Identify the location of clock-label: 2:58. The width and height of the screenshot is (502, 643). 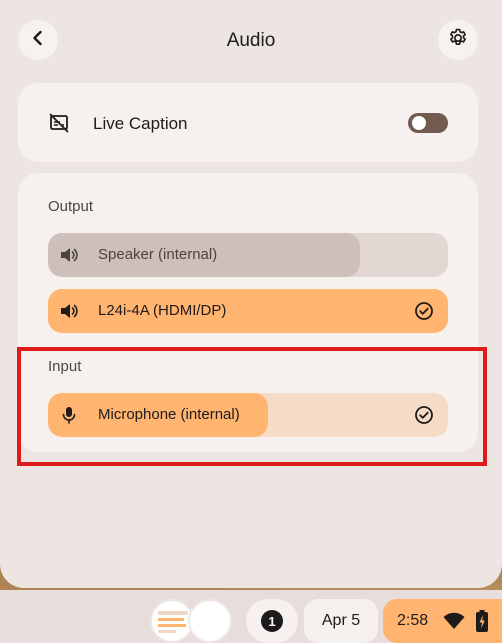
(413, 620).